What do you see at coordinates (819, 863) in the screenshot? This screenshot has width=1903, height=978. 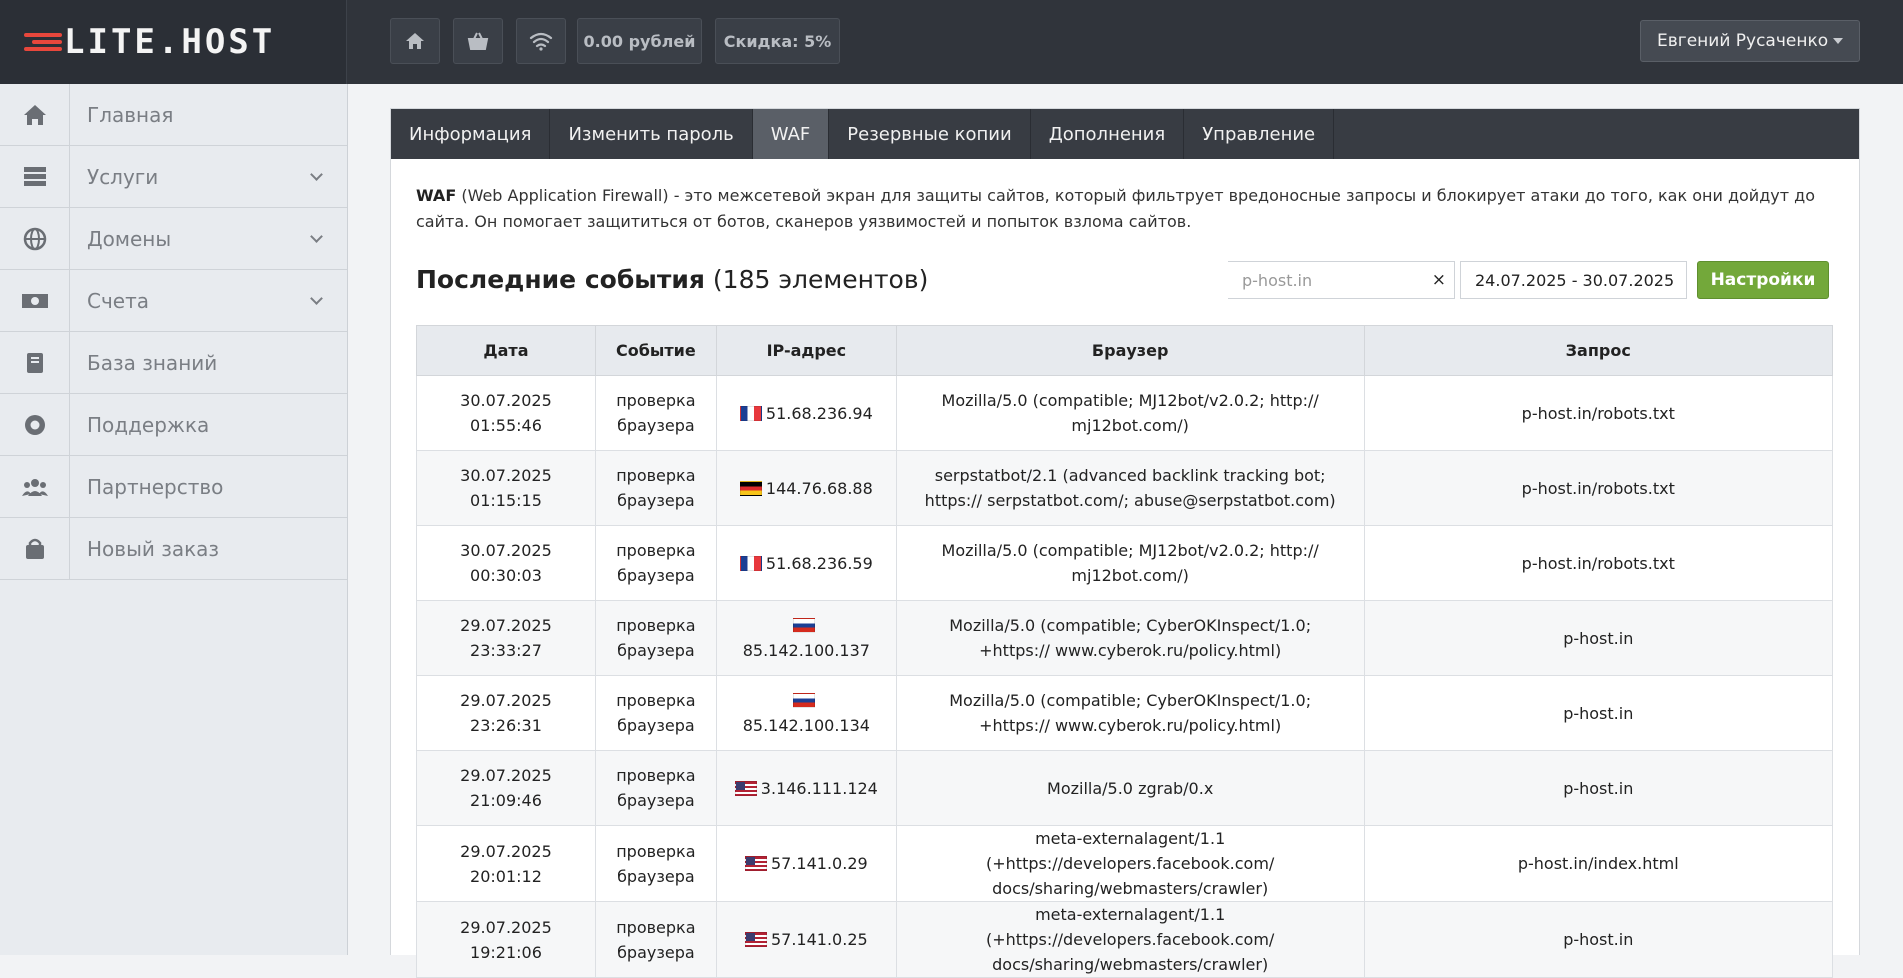 I see `ip-address: 57.141.0.29` at bounding box center [819, 863].